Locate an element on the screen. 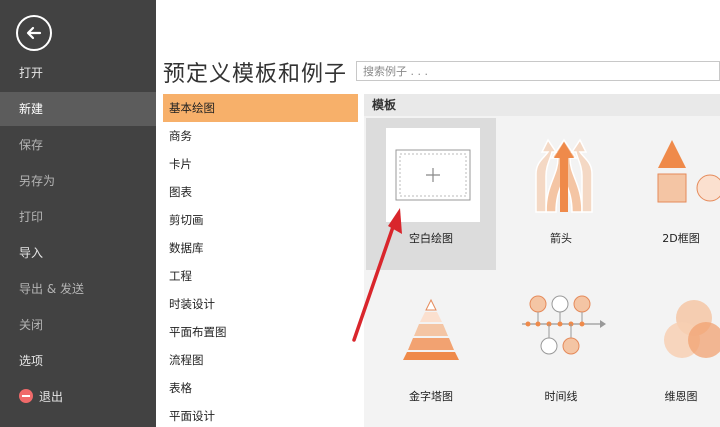 The image size is (720, 427). nav-export-send: 导出 & 发送 is located at coordinates (78, 289).